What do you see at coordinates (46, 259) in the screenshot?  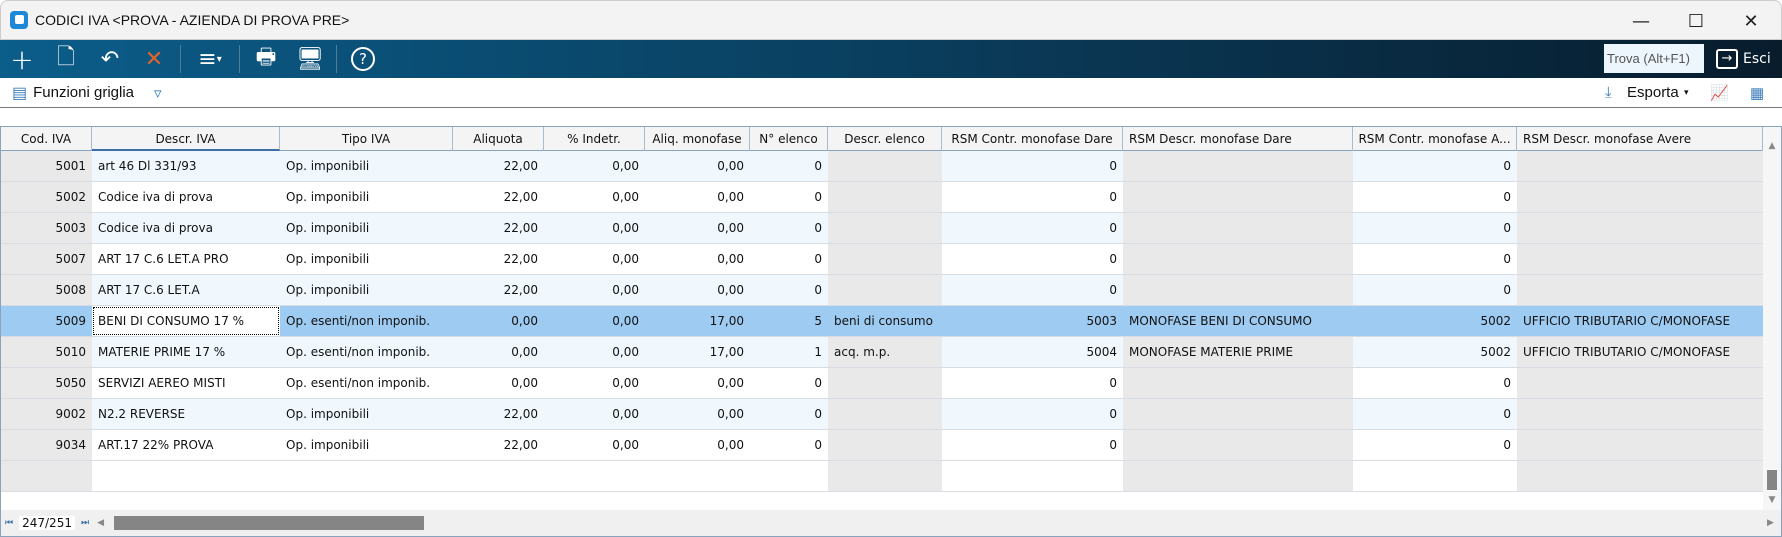 I see `cell: 5007` at bounding box center [46, 259].